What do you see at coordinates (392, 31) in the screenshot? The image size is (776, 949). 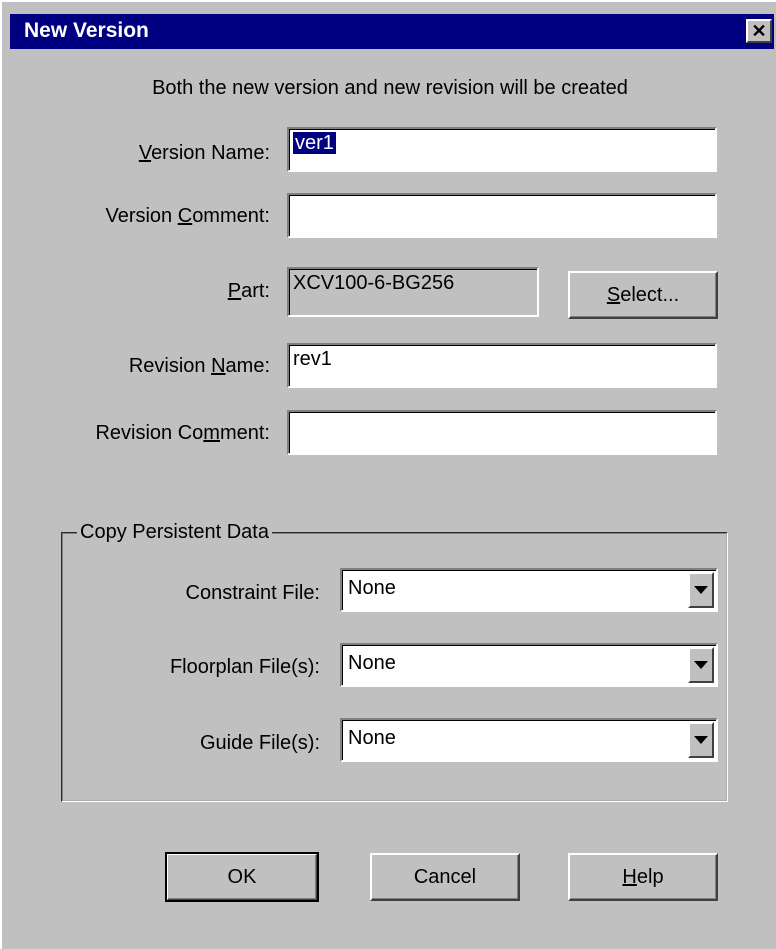 I see `title-bar: New Version ✕` at bounding box center [392, 31].